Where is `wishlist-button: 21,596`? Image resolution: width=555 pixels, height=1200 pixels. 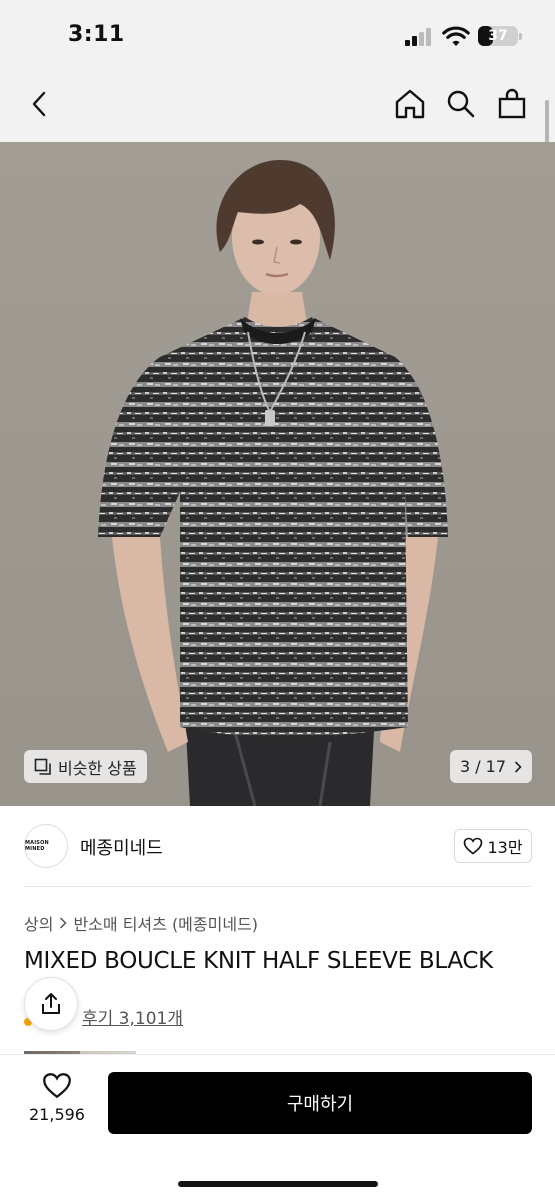
wishlist-button: 21,596 is located at coordinates (57, 1103).